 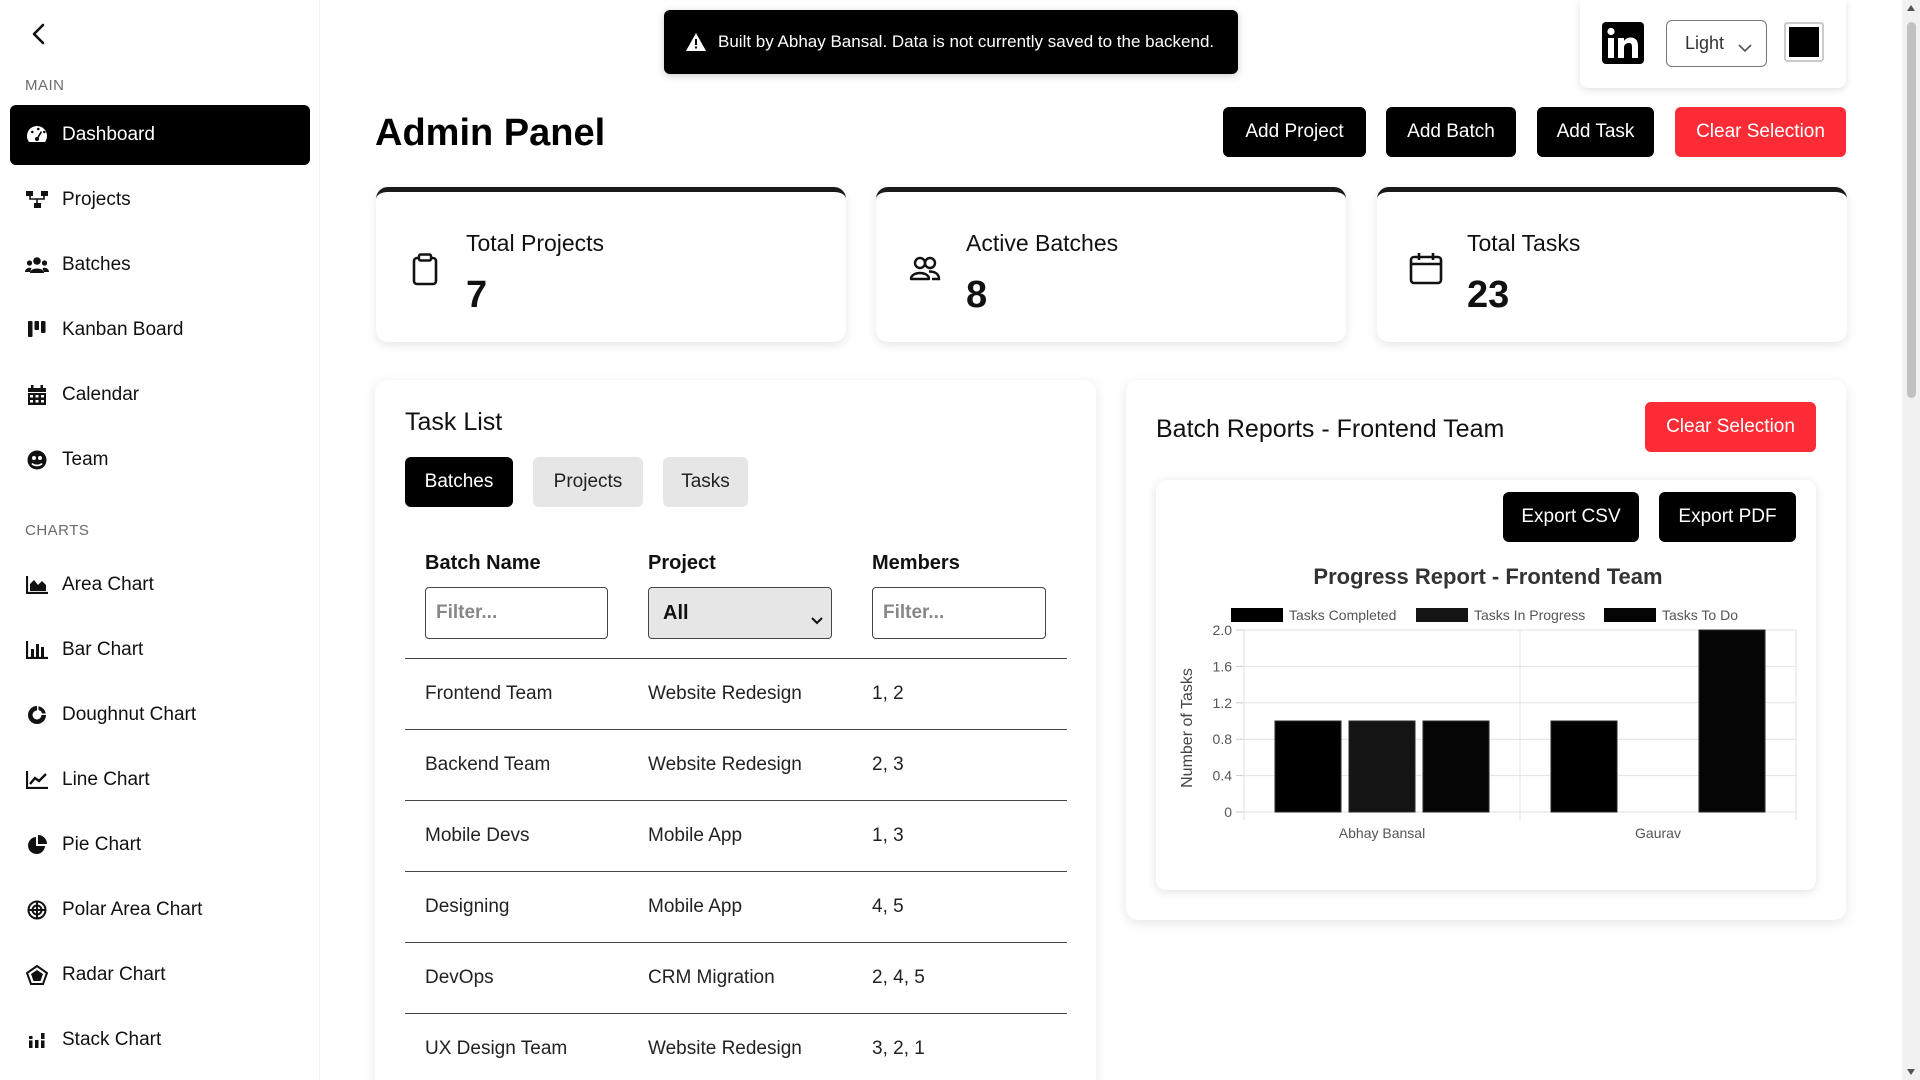 I want to click on sidebar-item-label: Radar Chart, so click(x=114, y=974).